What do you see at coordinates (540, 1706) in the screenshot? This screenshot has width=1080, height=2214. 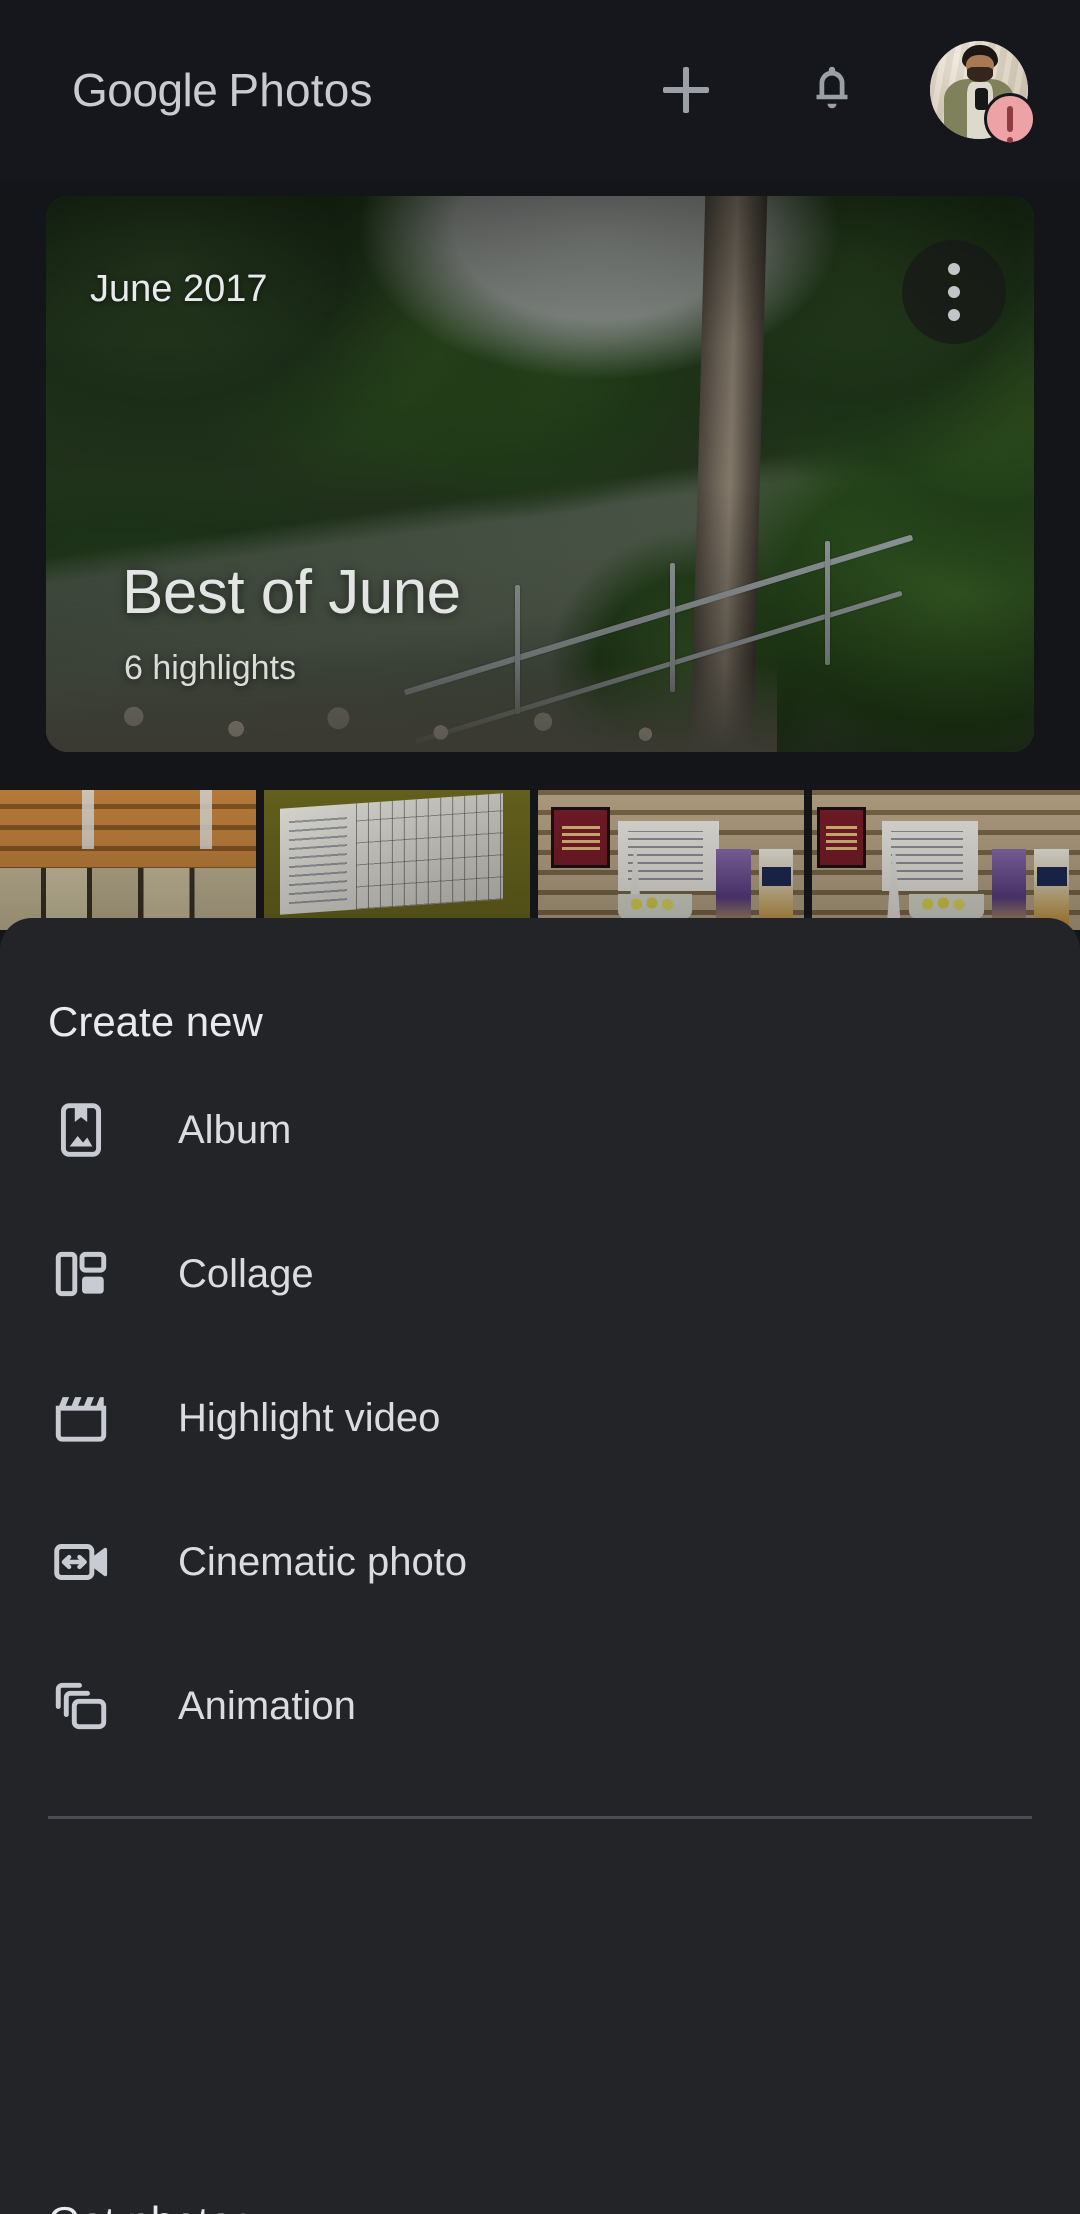 I see `menu-item-animation: Animation` at bounding box center [540, 1706].